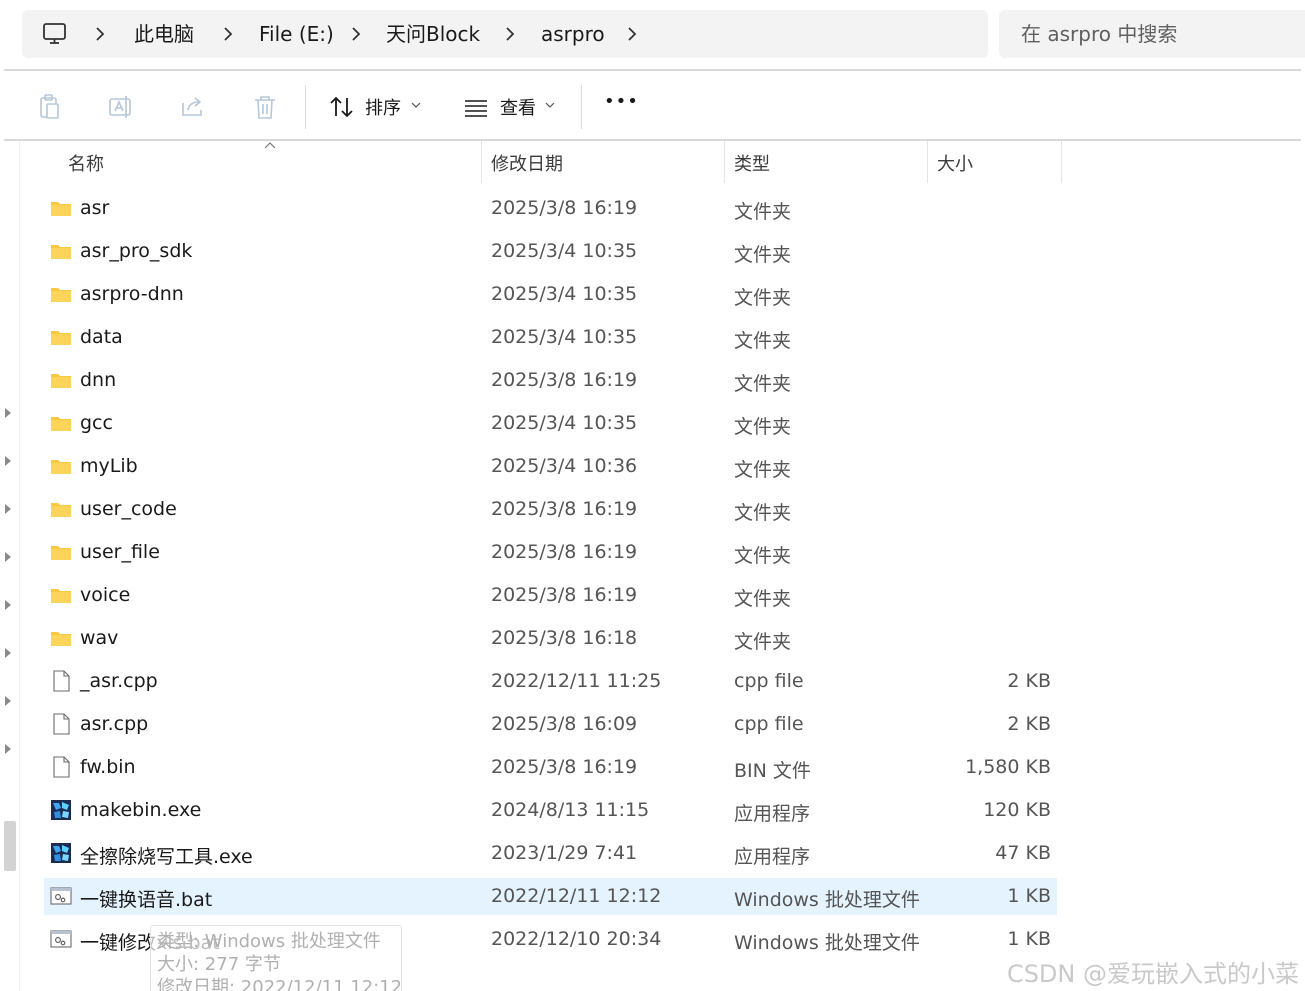 The width and height of the screenshot is (1305, 991). What do you see at coordinates (1099, 34) in the screenshot?
I see `search-input: 在 asrpro 中搜索` at bounding box center [1099, 34].